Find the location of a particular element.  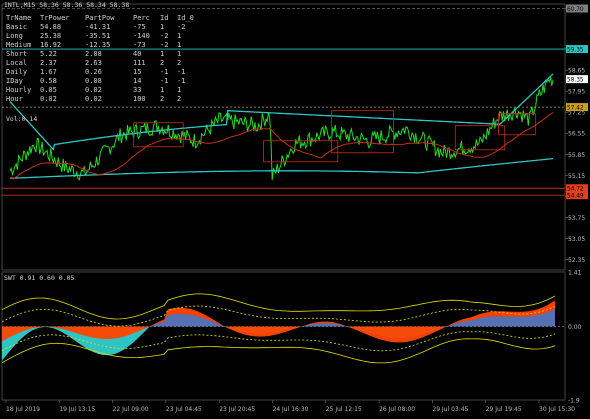

table-row: Local 2.37 2.63 111 2 2 is located at coordinates (102, 63).